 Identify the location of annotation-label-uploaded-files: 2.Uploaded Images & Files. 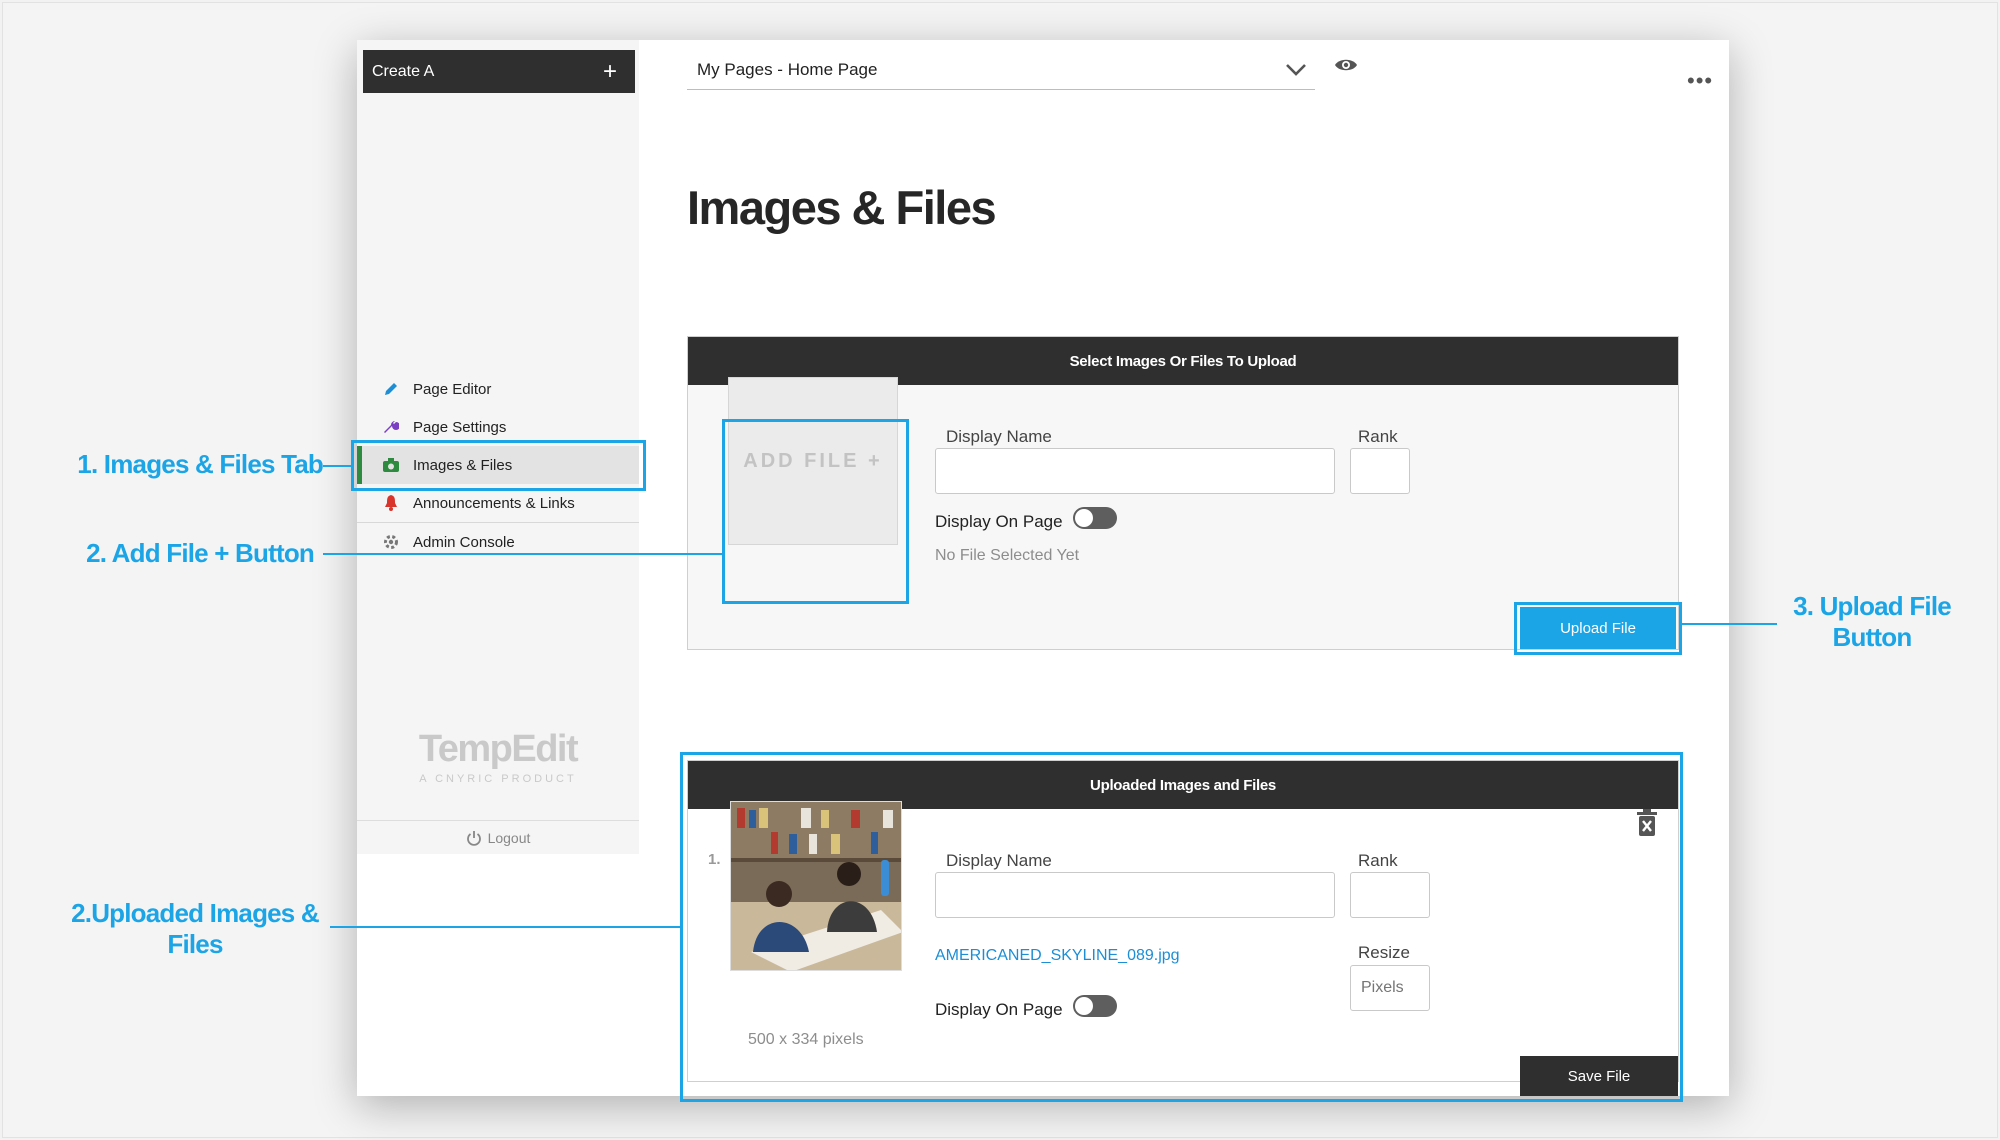
(195, 928).